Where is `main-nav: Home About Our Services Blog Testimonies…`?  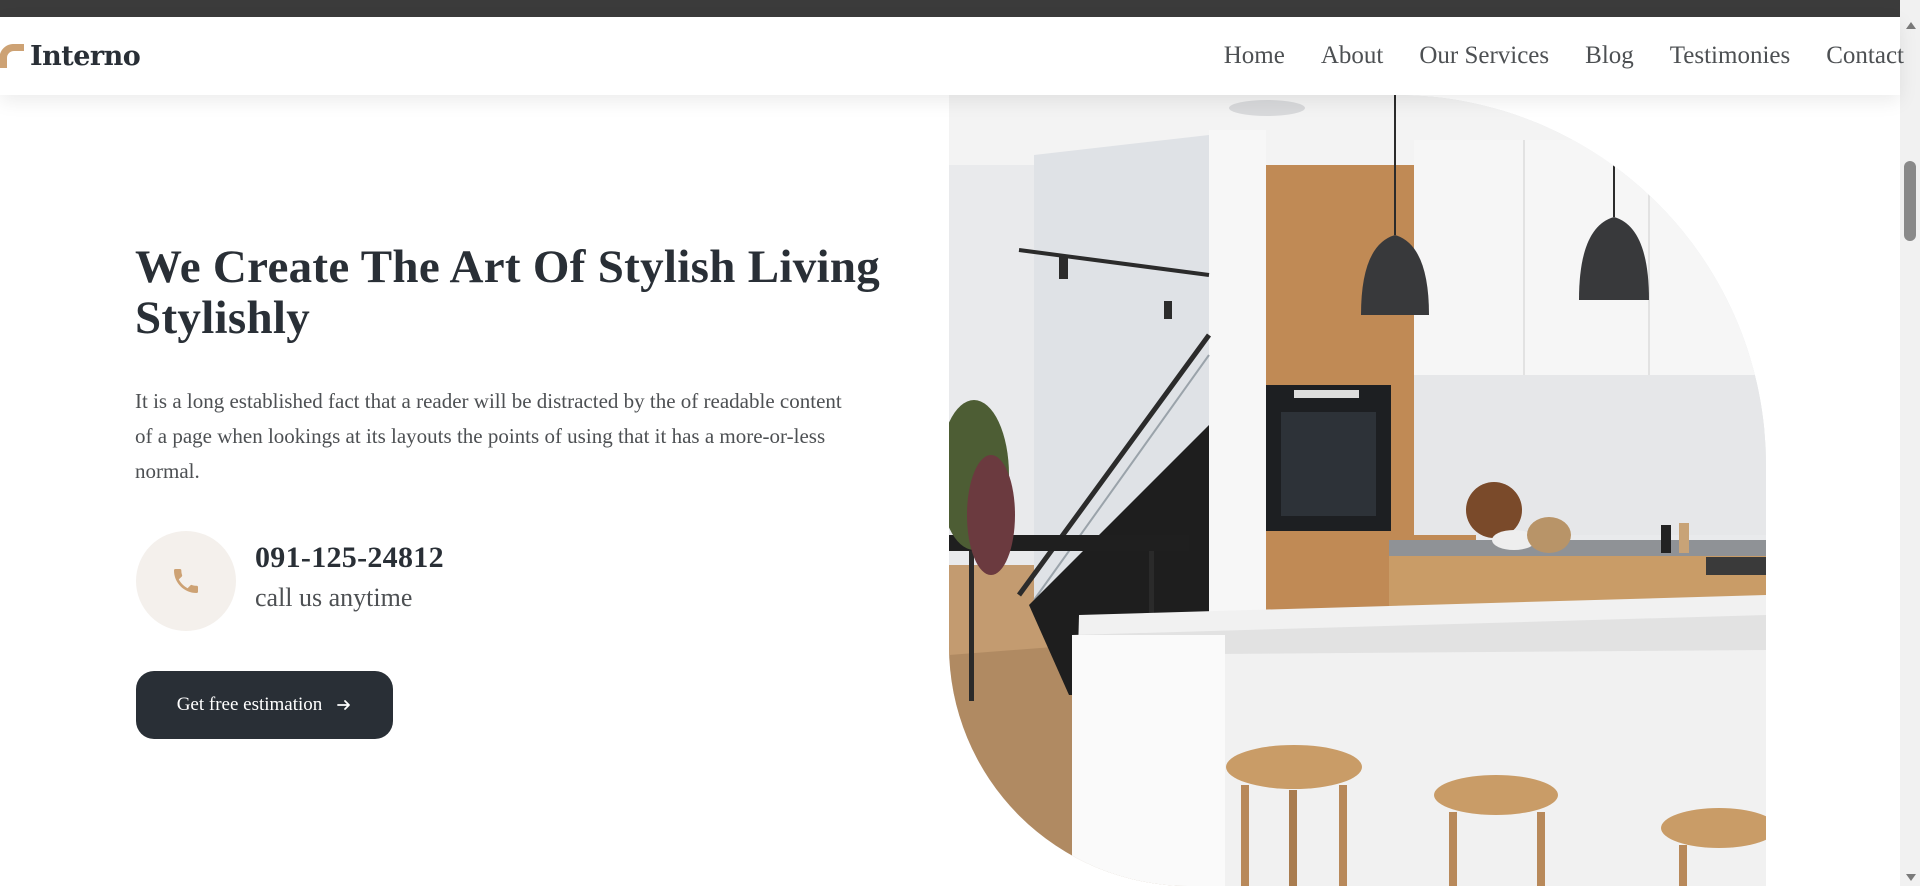 main-nav: Home About Our Services Blog Testimonies… is located at coordinates (1564, 56).